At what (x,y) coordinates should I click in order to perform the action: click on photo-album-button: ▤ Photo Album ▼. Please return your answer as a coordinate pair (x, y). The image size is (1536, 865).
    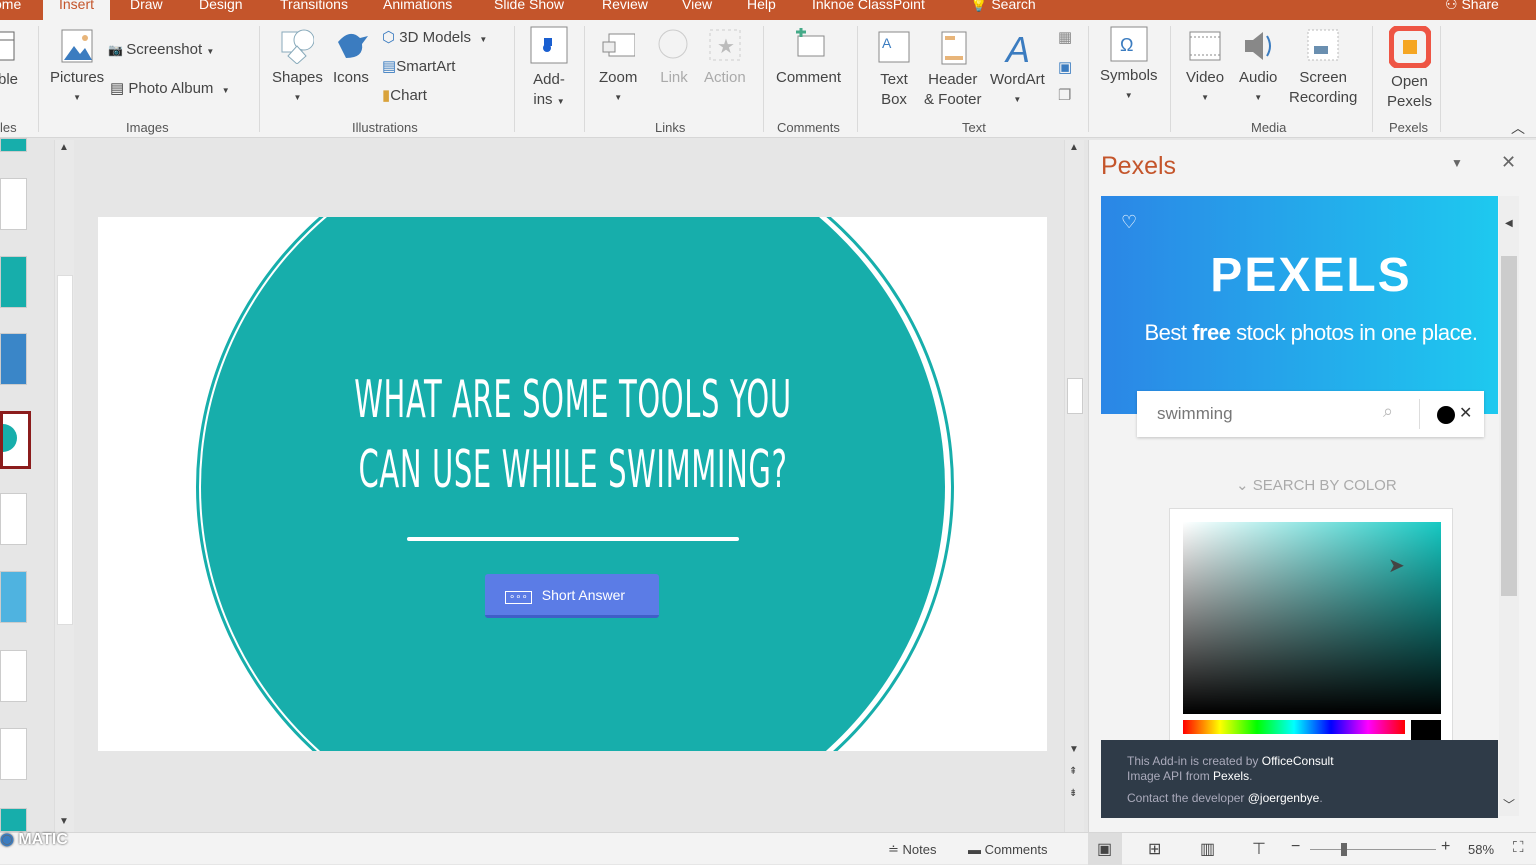
    Looking at the image, I should click on (170, 90).